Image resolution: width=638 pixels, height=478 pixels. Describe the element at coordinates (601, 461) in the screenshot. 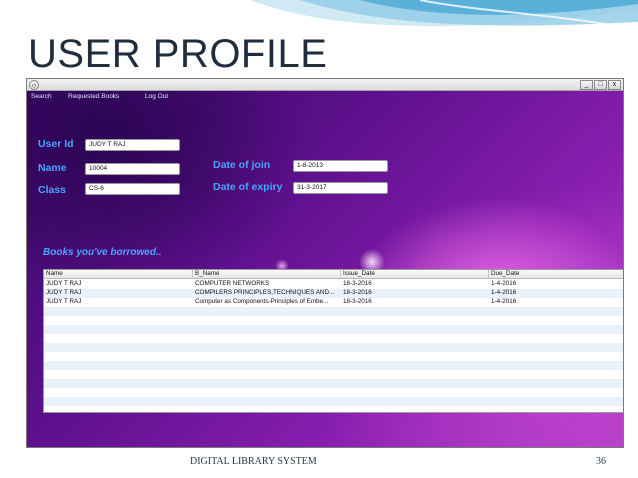

I see `slide-page-number: 36` at that location.